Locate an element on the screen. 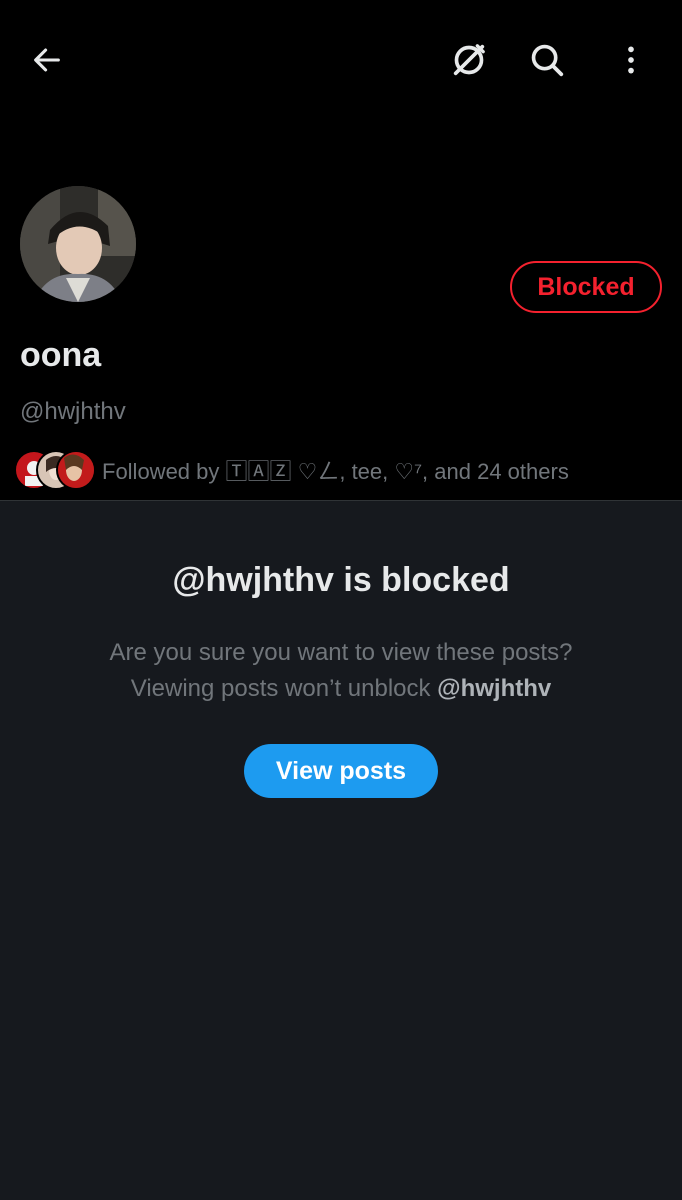 This screenshot has width=682, height=1200. search-button is located at coordinates (547, 60).